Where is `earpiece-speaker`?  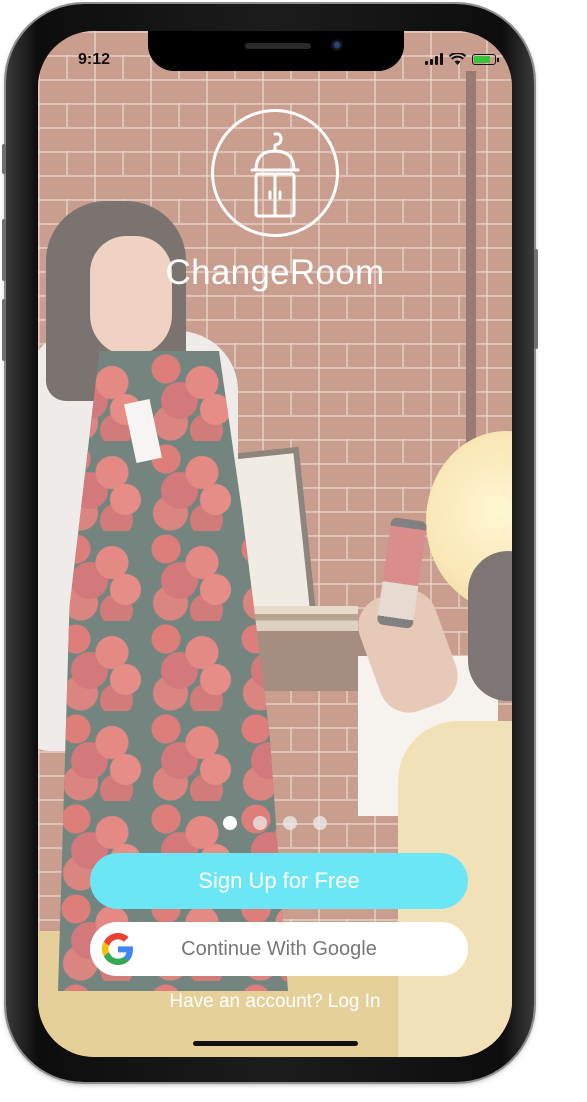 earpiece-speaker is located at coordinates (278, 46).